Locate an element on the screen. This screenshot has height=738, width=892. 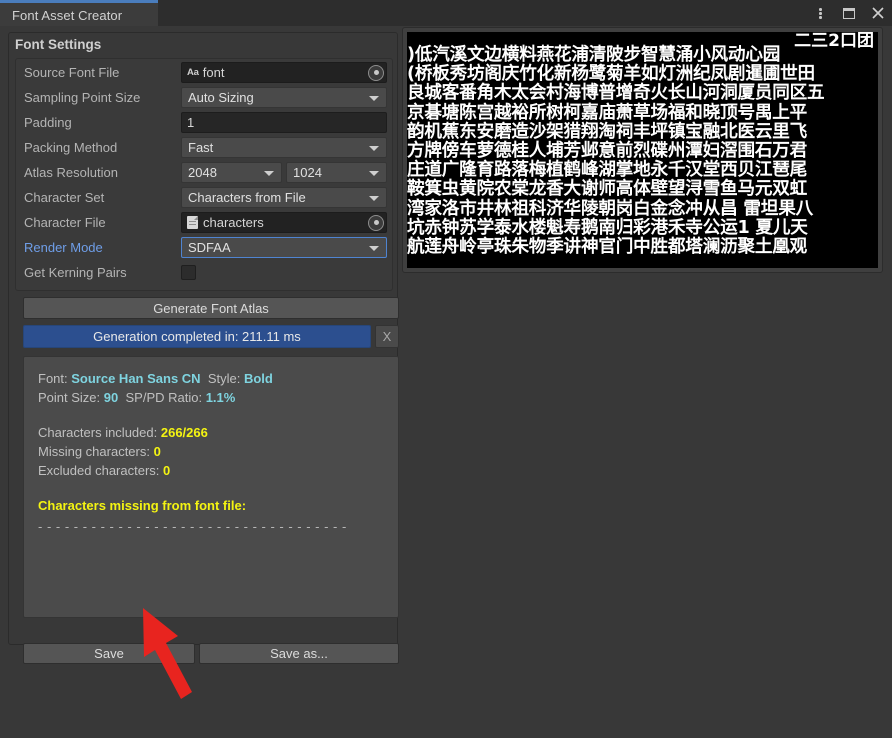
info-missing-heading: Characters missing from font file: is located at coordinates (142, 505).